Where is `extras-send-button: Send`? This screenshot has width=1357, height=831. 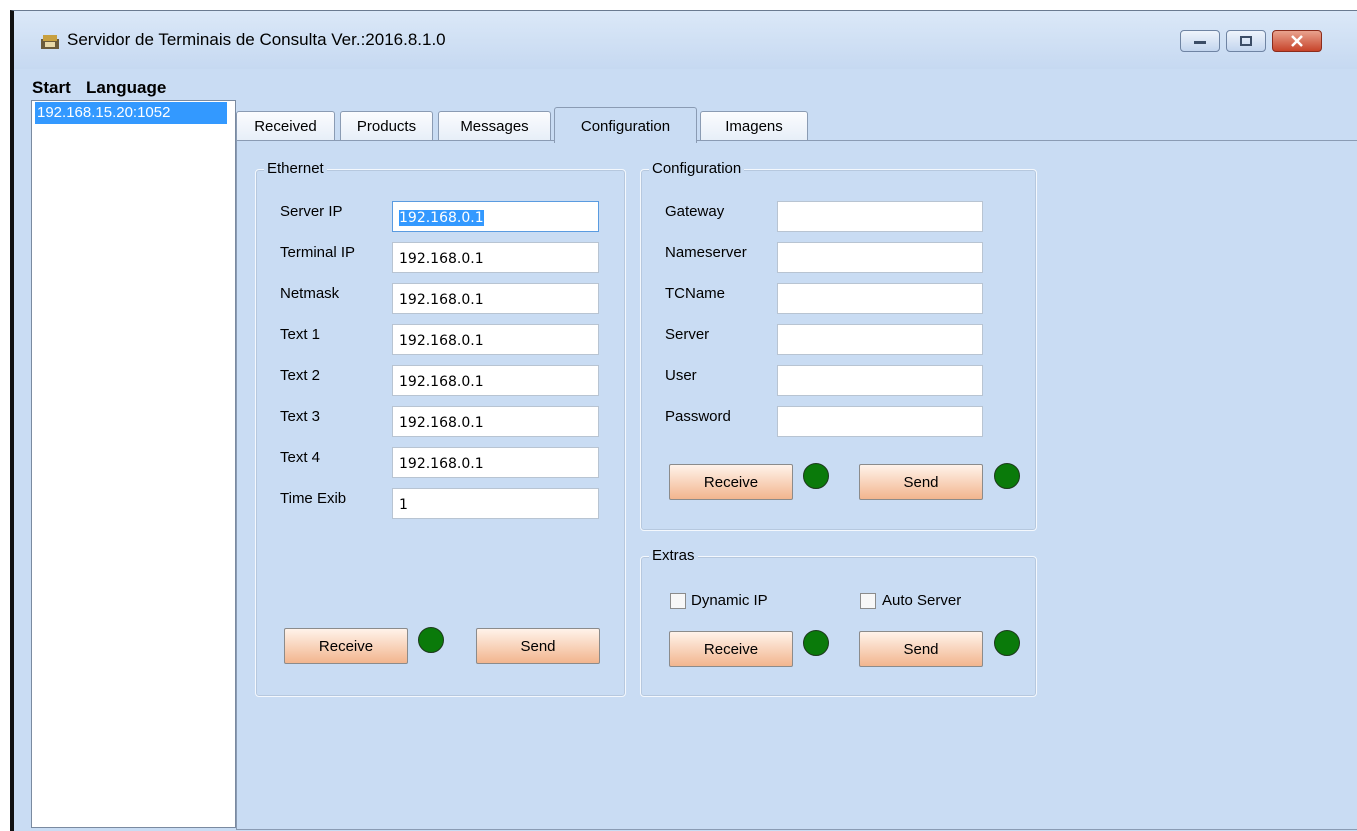
extras-send-button: Send is located at coordinates (921, 649).